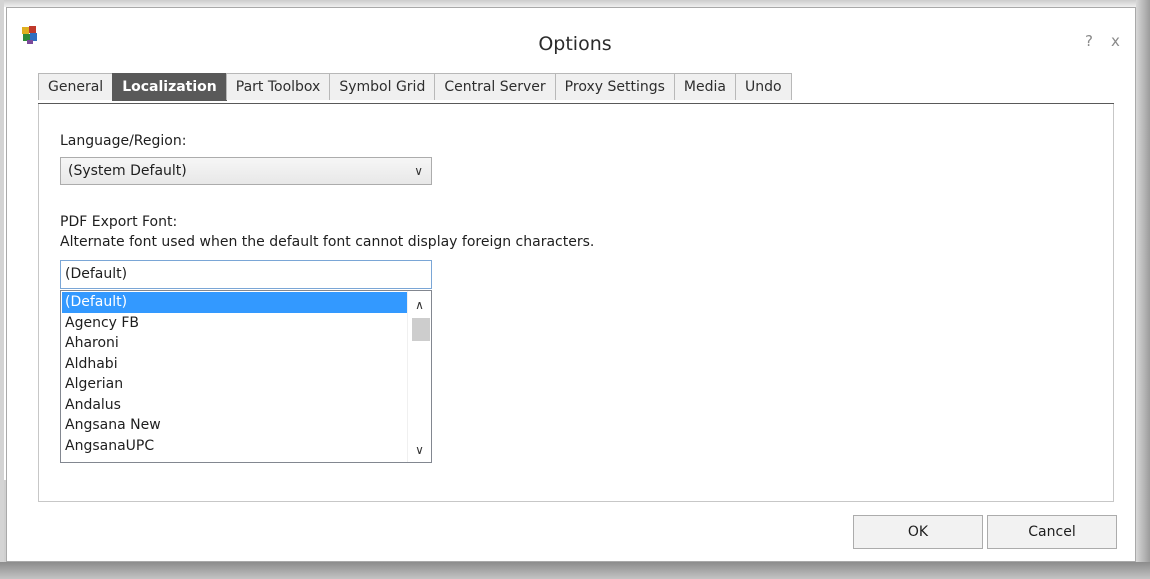 This screenshot has width=1150, height=579. What do you see at coordinates (918, 532) in the screenshot?
I see `ok-button: OK` at bounding box center [918, 532].